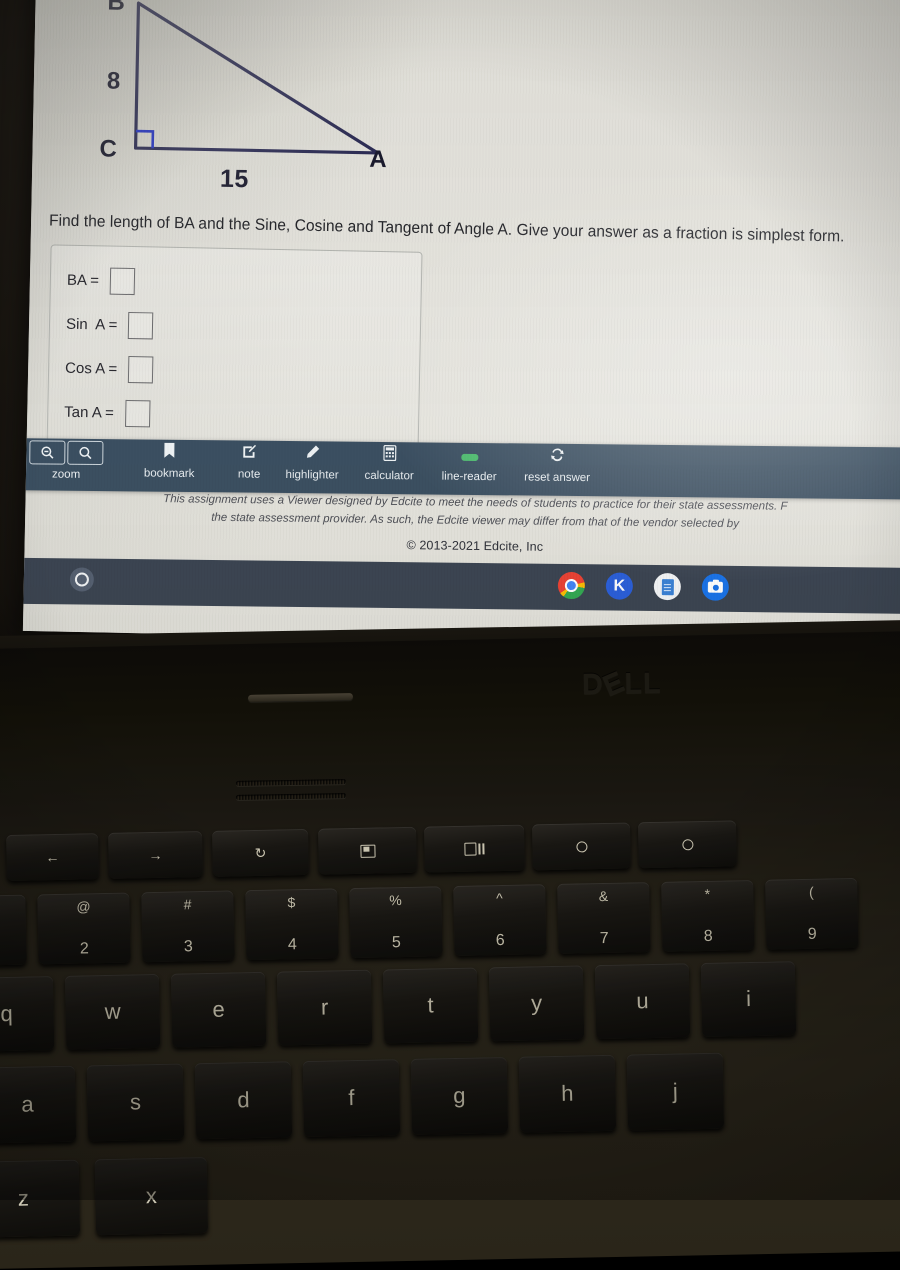  I want to click on key-shift-label: ^, so click(499, 898).